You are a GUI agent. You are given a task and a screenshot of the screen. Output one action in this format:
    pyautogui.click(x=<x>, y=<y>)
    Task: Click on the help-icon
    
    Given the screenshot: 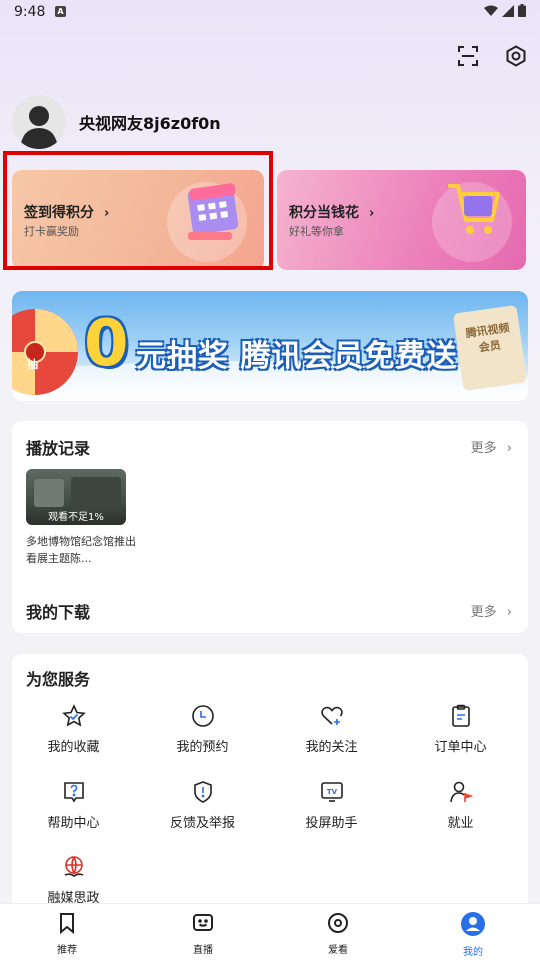 What is the action you would take?
    pyautogui.click(x=73, y=792)
    